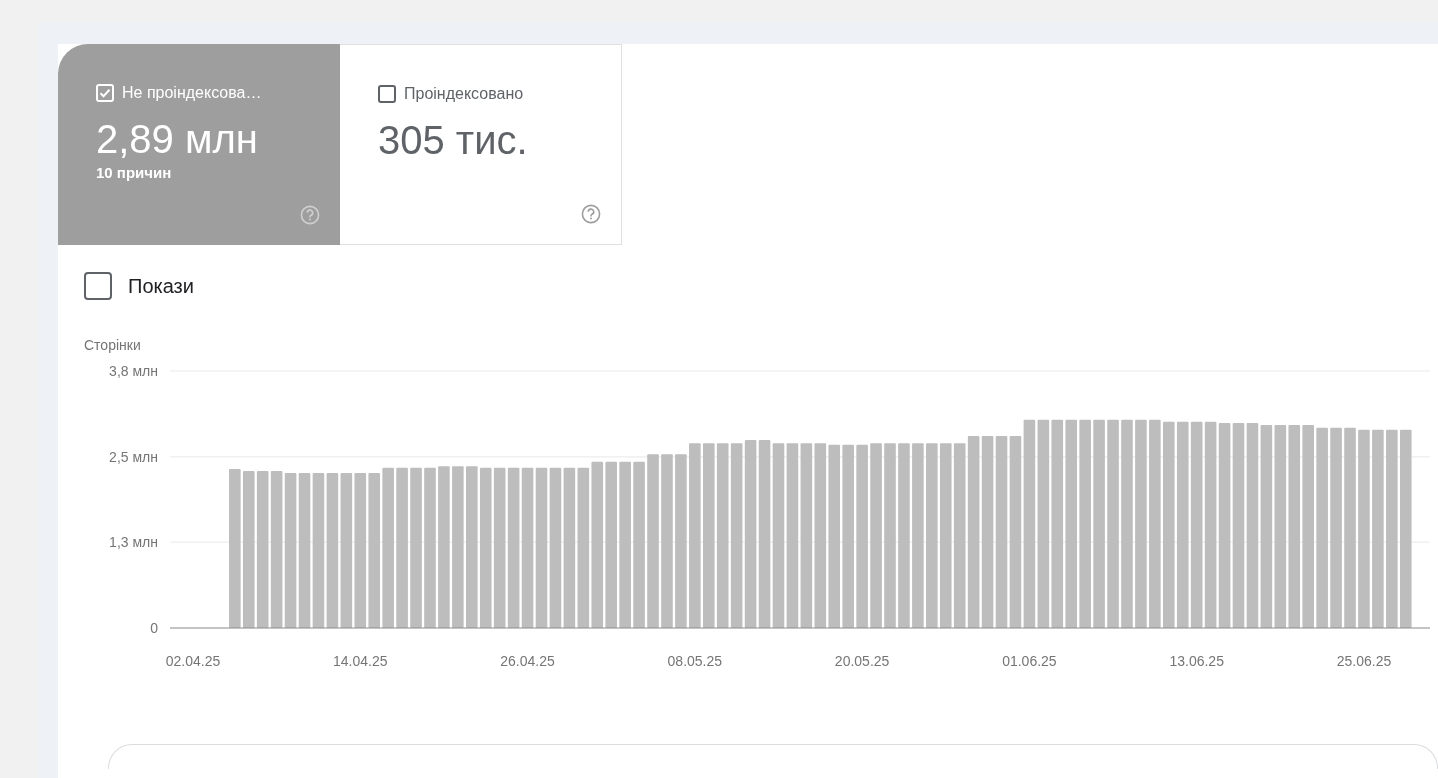  Describe the element at coordinates (177, 139) in the screenshot. I see `card-value: 2,89 млн` at that location.